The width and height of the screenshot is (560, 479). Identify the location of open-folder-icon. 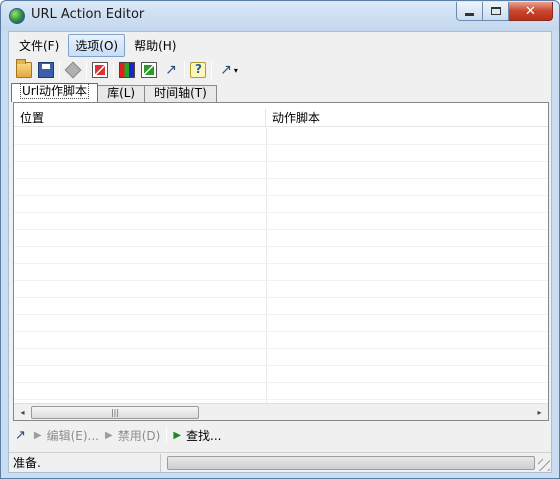
(24, 68).